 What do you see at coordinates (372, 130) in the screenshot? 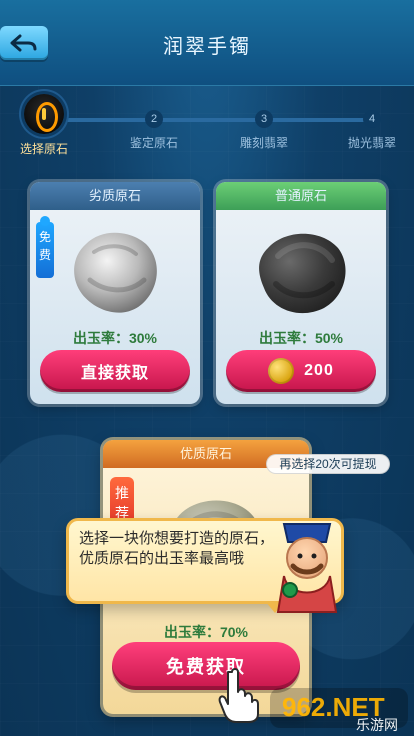
I see `step-polish-jade: 4 抛光翡翠` at bounding box center [372, 130].